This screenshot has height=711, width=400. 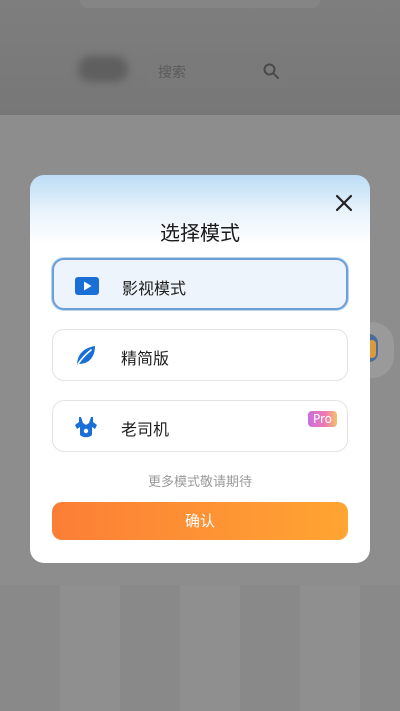 What do you see at coordinates (200, 4) in the screenshot?
I see `background-status-strip` at bounding box center [200, 4].